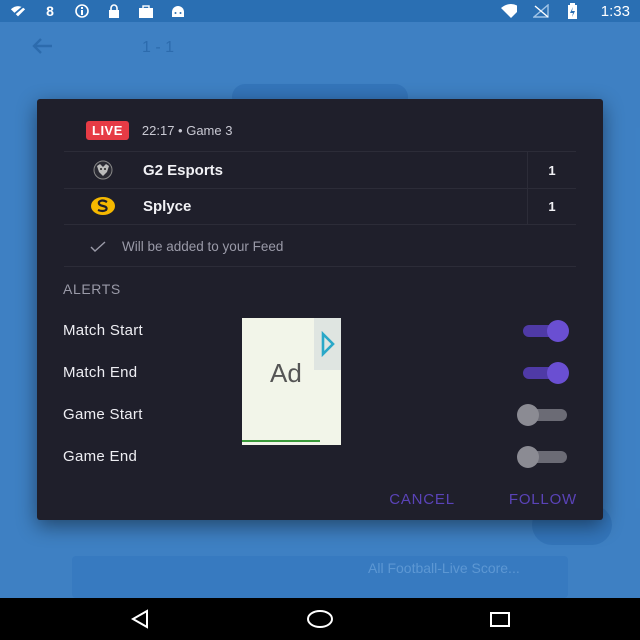 This screenshot has height=640, width=640. I want to click on alert-label: Game End, so click(100, 456).